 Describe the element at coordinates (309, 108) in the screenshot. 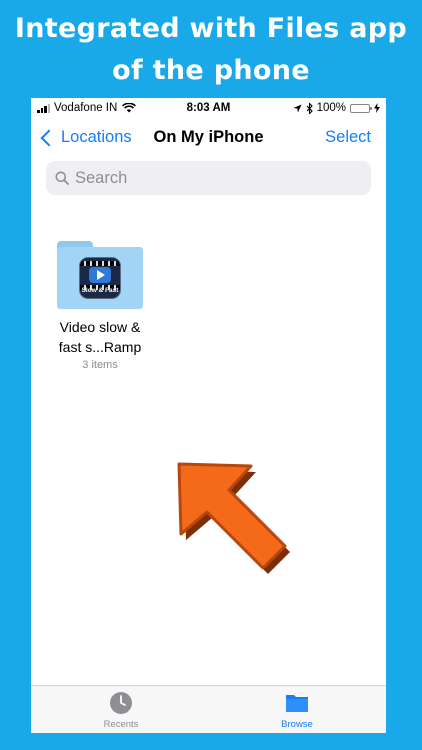

I see `bluetooth-icon` at that location.